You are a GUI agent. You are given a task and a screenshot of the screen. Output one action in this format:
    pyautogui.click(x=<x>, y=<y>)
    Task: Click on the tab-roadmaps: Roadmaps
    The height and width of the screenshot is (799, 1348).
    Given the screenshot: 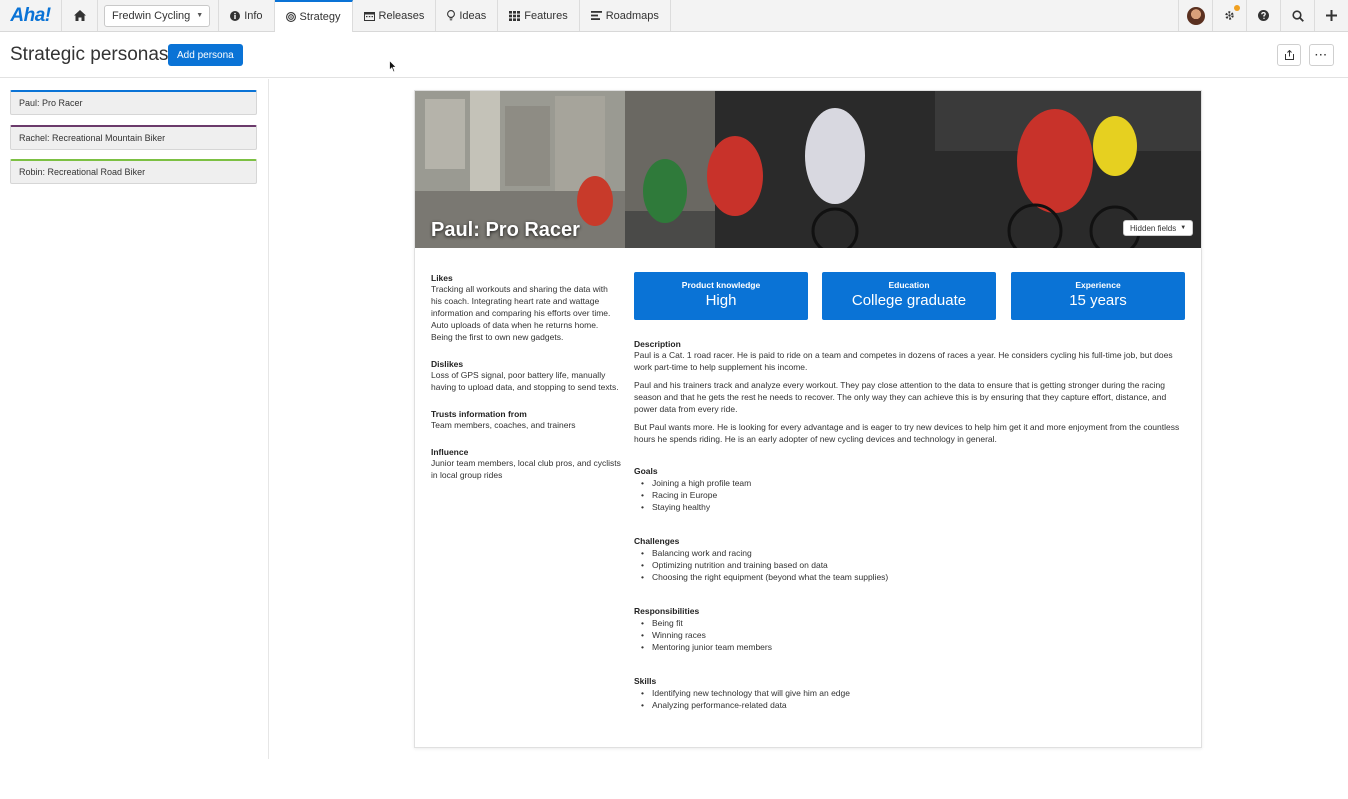 What is the action you would take?
    pyautogui.click(x=625, y=15)
    